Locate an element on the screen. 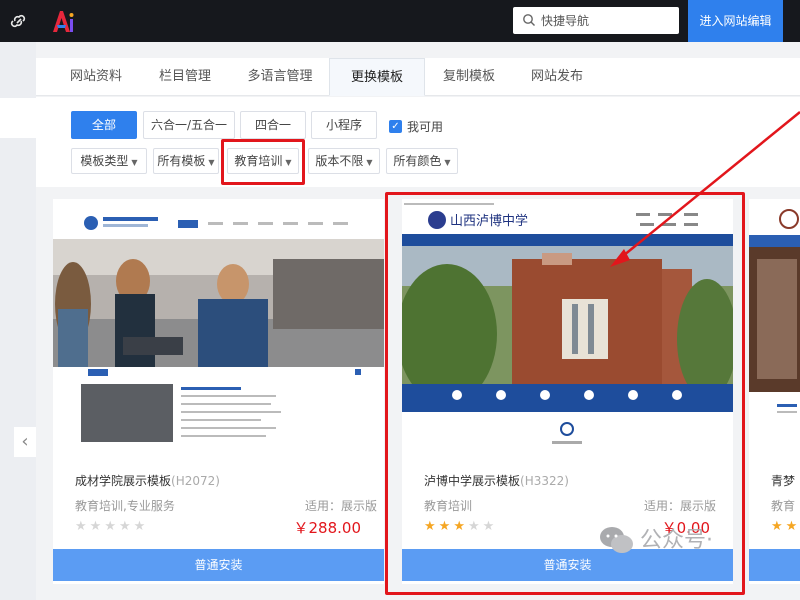 The image size is (800, 600). standard-install-button is located at coordinates (774, 565).